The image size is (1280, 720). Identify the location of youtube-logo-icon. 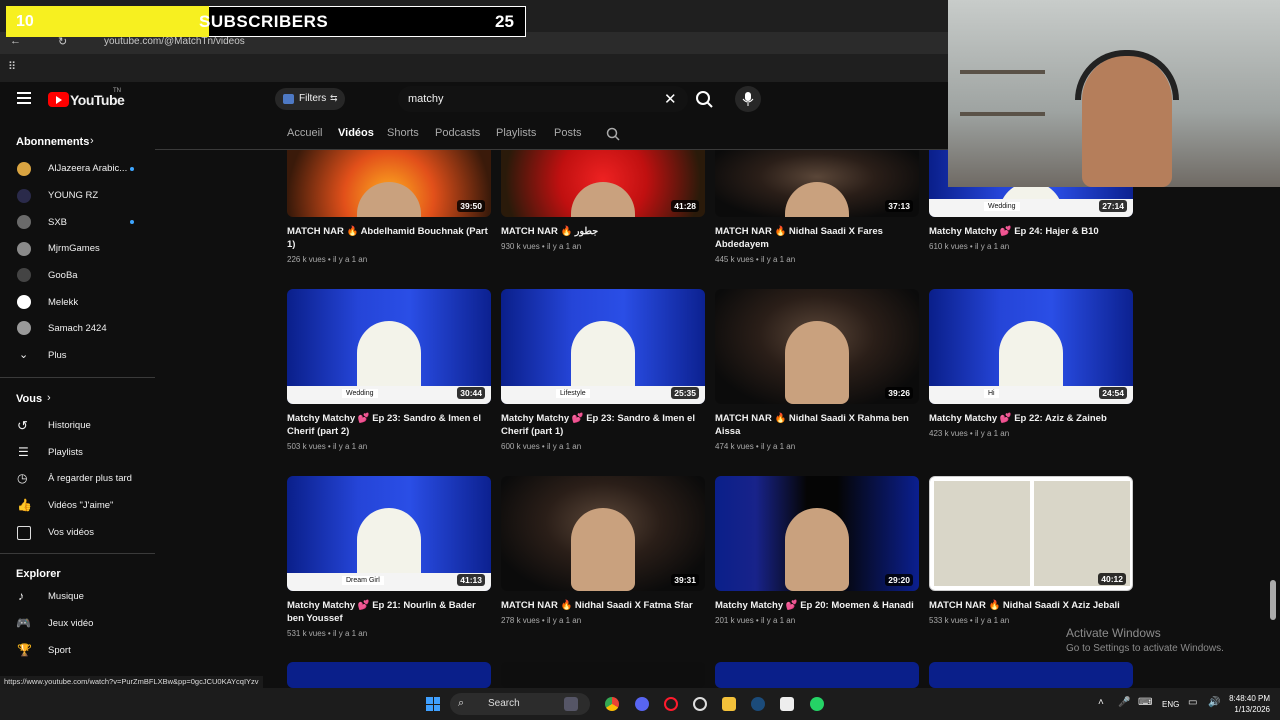
(58, 99).